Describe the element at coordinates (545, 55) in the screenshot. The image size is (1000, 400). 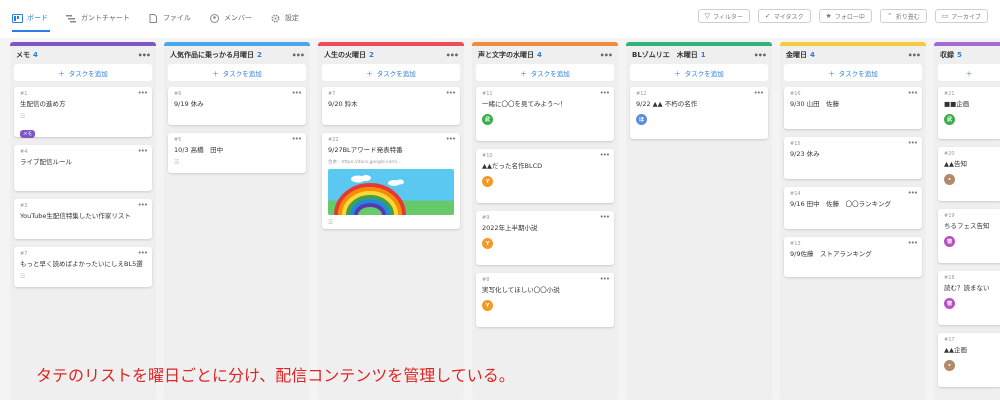
I see `column-header: 声と文字の水曜日 4 •••` at that location.